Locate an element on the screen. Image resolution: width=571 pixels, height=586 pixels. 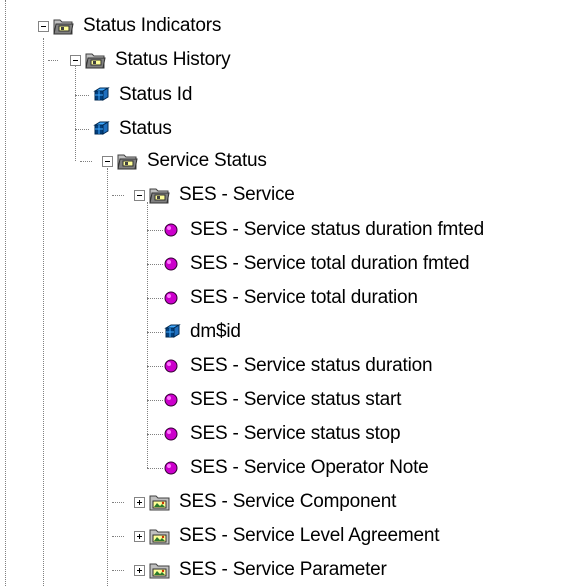
tree-node-measure: SES - Service status duration fmted is located at coordinates (323, 230).